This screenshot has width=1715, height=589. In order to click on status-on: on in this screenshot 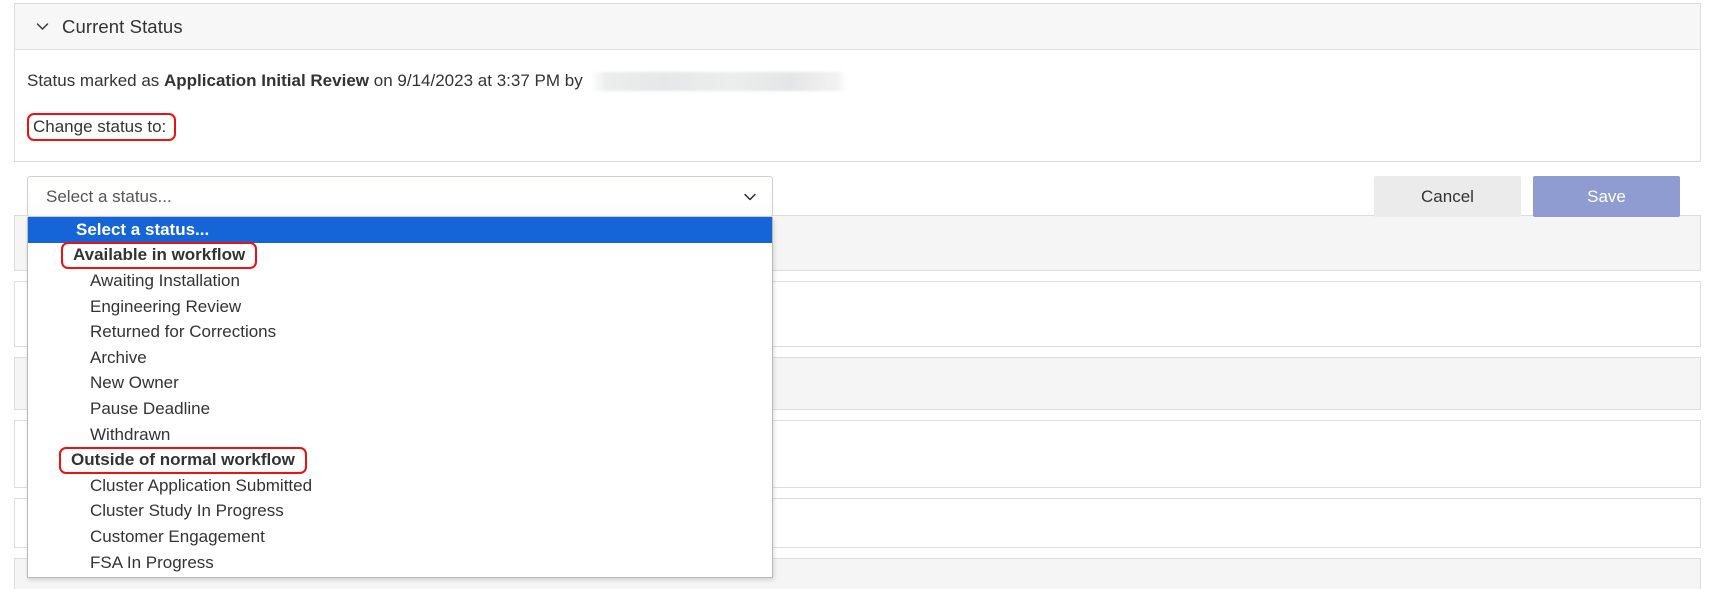, I will do `click(383, 80)`.